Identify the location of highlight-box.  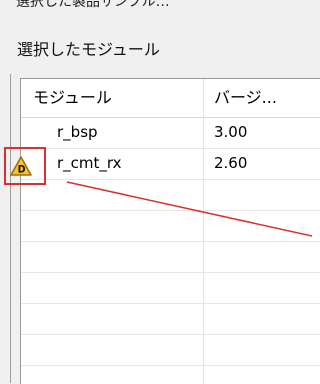
(25, 166).